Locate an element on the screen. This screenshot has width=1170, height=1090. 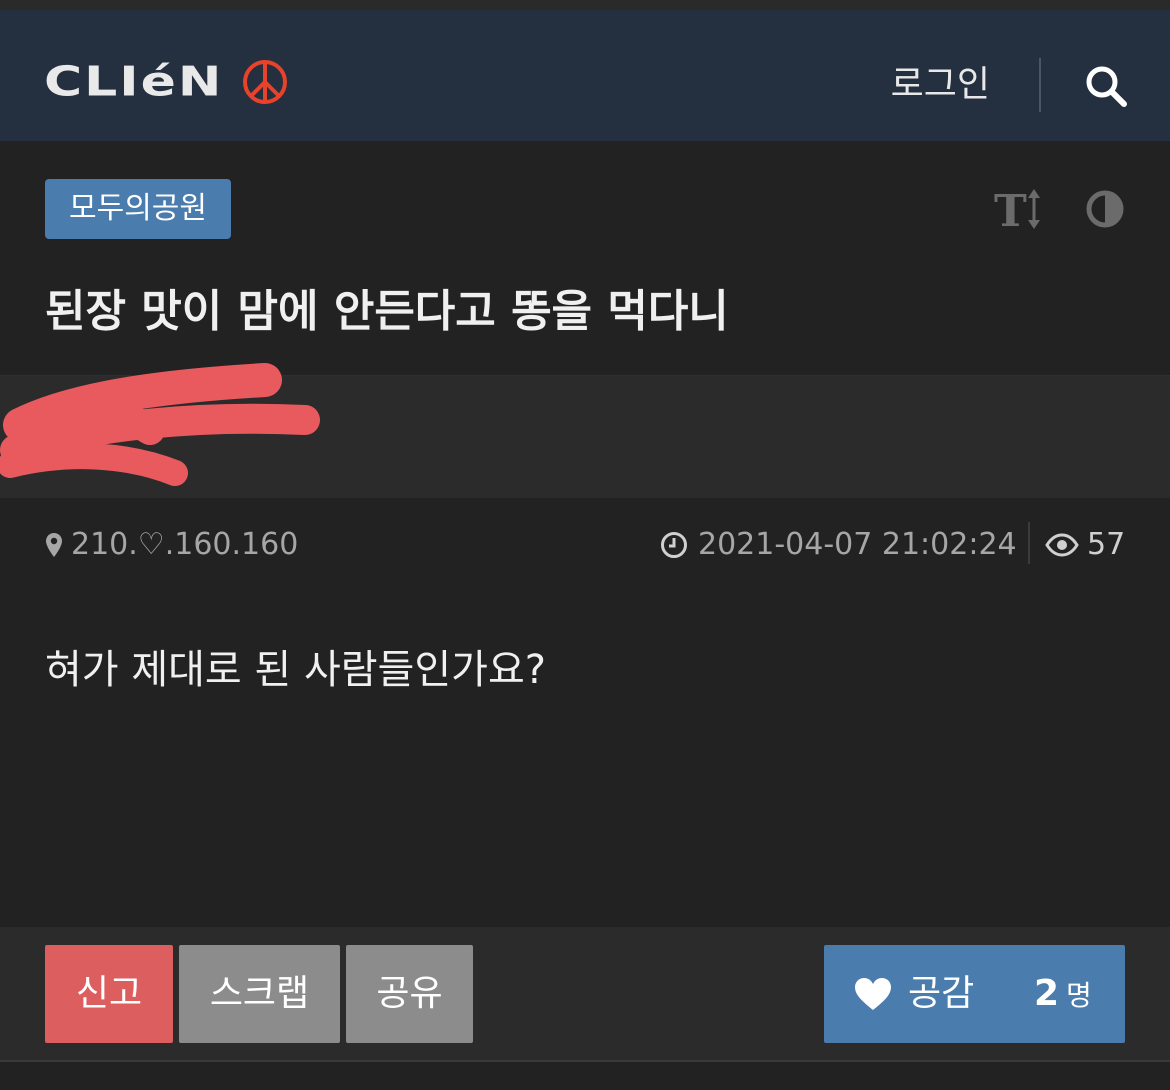
like-unit: 명 is located at coordinates (1079, 995).